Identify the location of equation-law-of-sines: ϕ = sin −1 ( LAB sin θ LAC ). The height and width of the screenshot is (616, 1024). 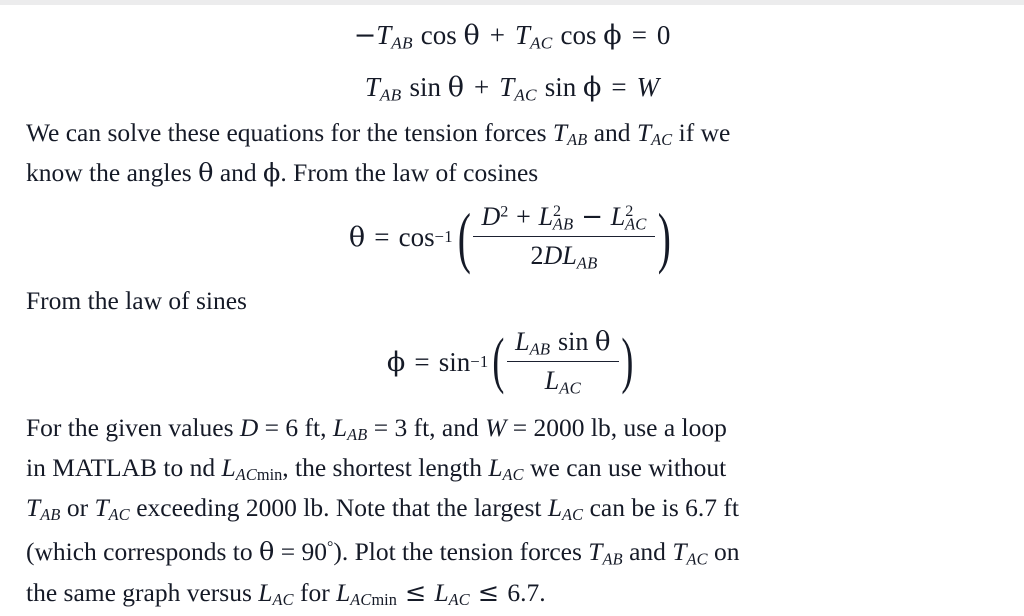
(512, 362).